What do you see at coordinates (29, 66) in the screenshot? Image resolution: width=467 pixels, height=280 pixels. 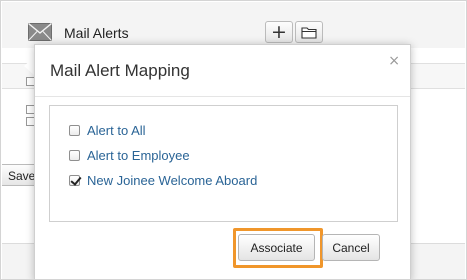 I see `popover-pointer` at bounding box center [29, 66].